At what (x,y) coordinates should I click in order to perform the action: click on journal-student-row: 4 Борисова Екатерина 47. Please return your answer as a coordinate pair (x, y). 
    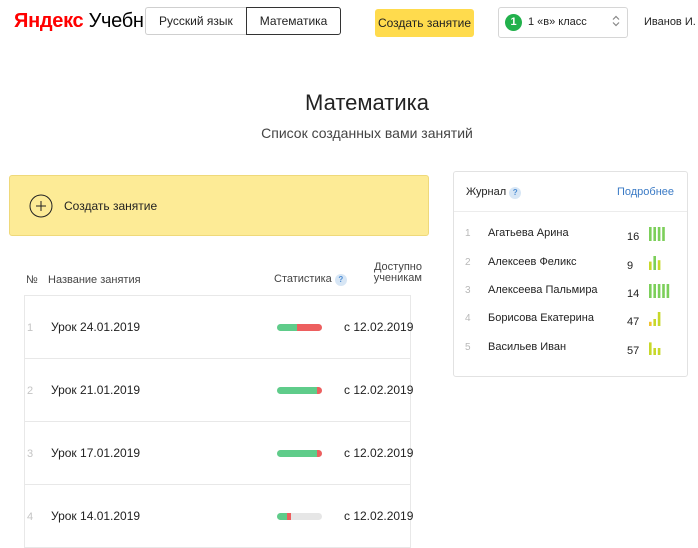
    Looking at the image, I should click on (570, 320).